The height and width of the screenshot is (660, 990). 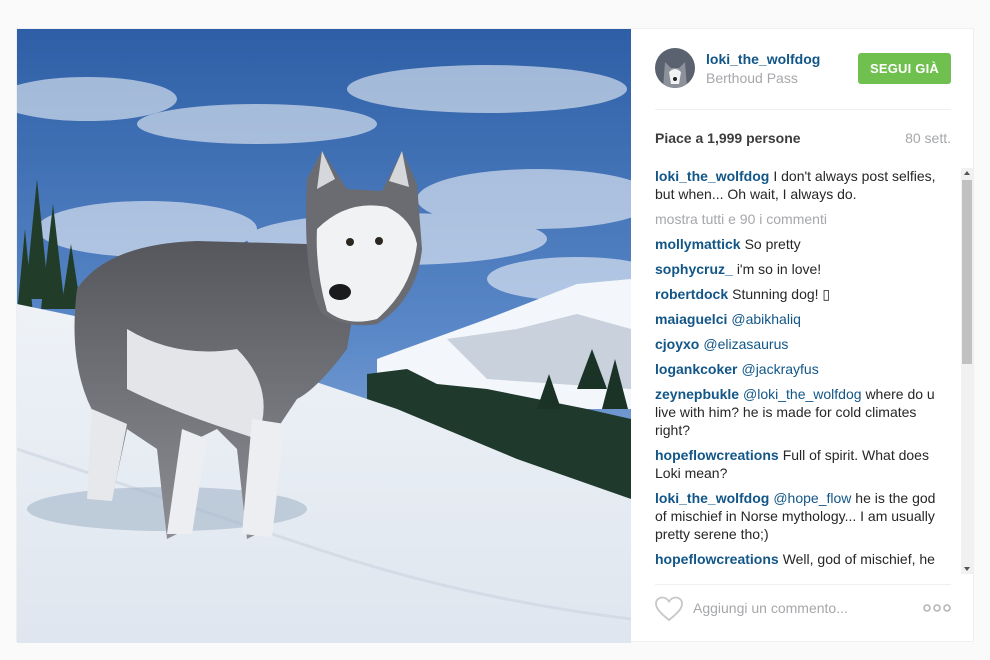 I want to click on comment-item: maiaguelci @abikhaliq, so click(x=801, y=319).